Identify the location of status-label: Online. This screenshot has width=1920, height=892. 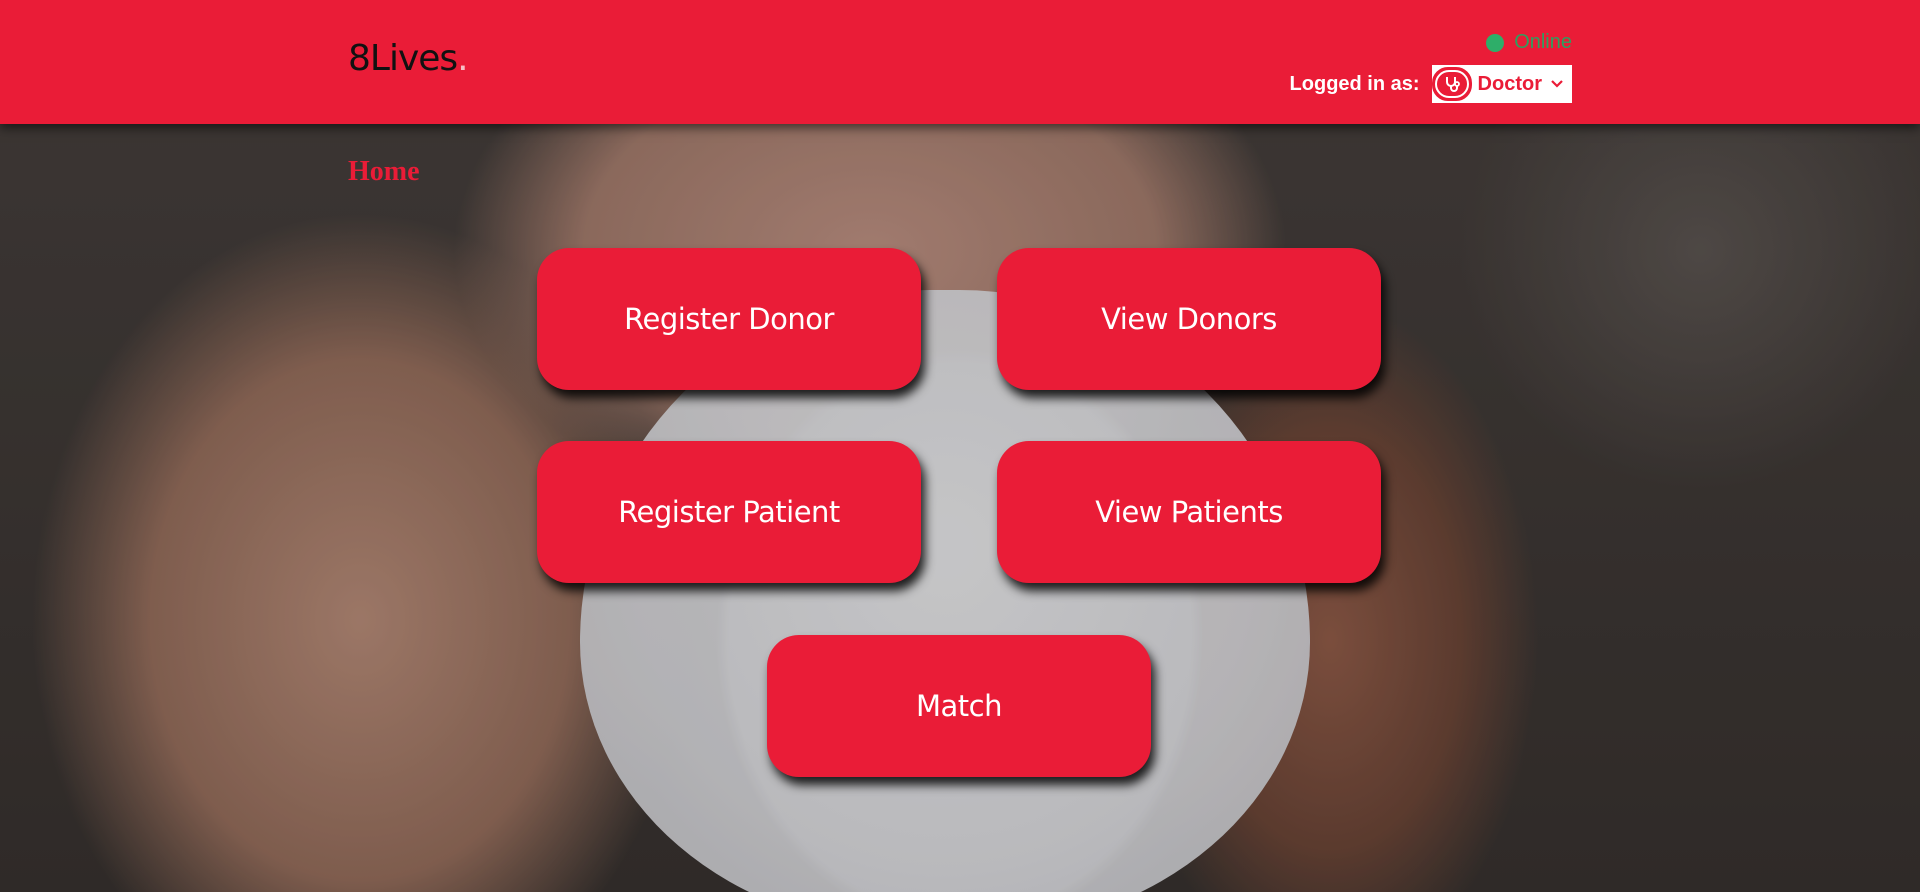
(1543, 42).